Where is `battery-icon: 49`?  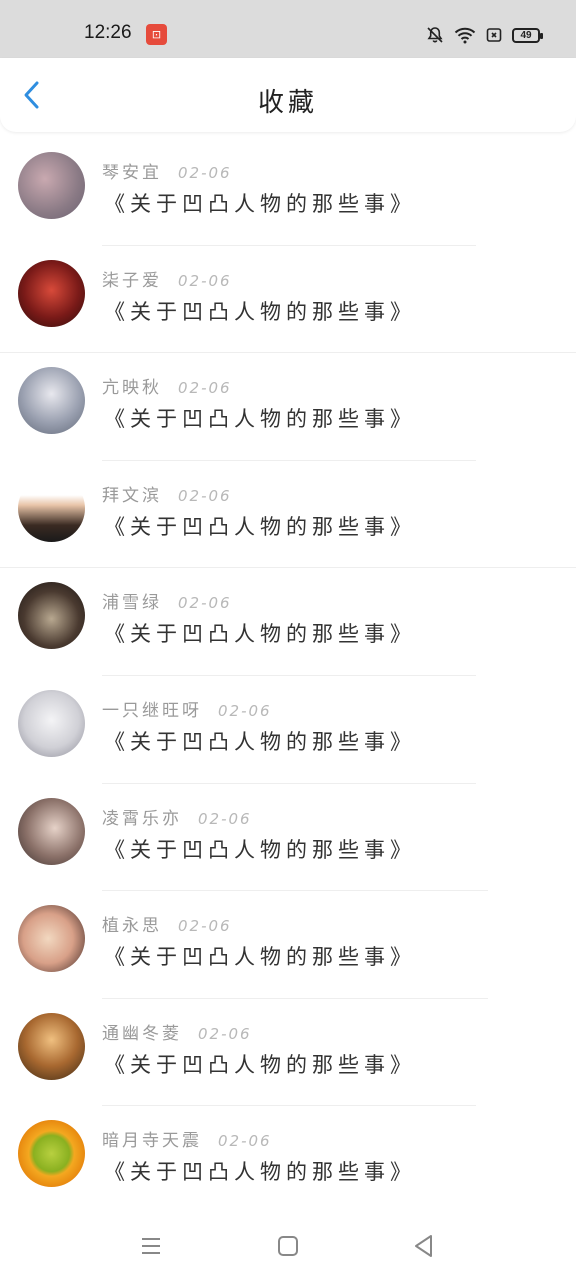 battery-icon: 49 is located at coordinates (527, 35).